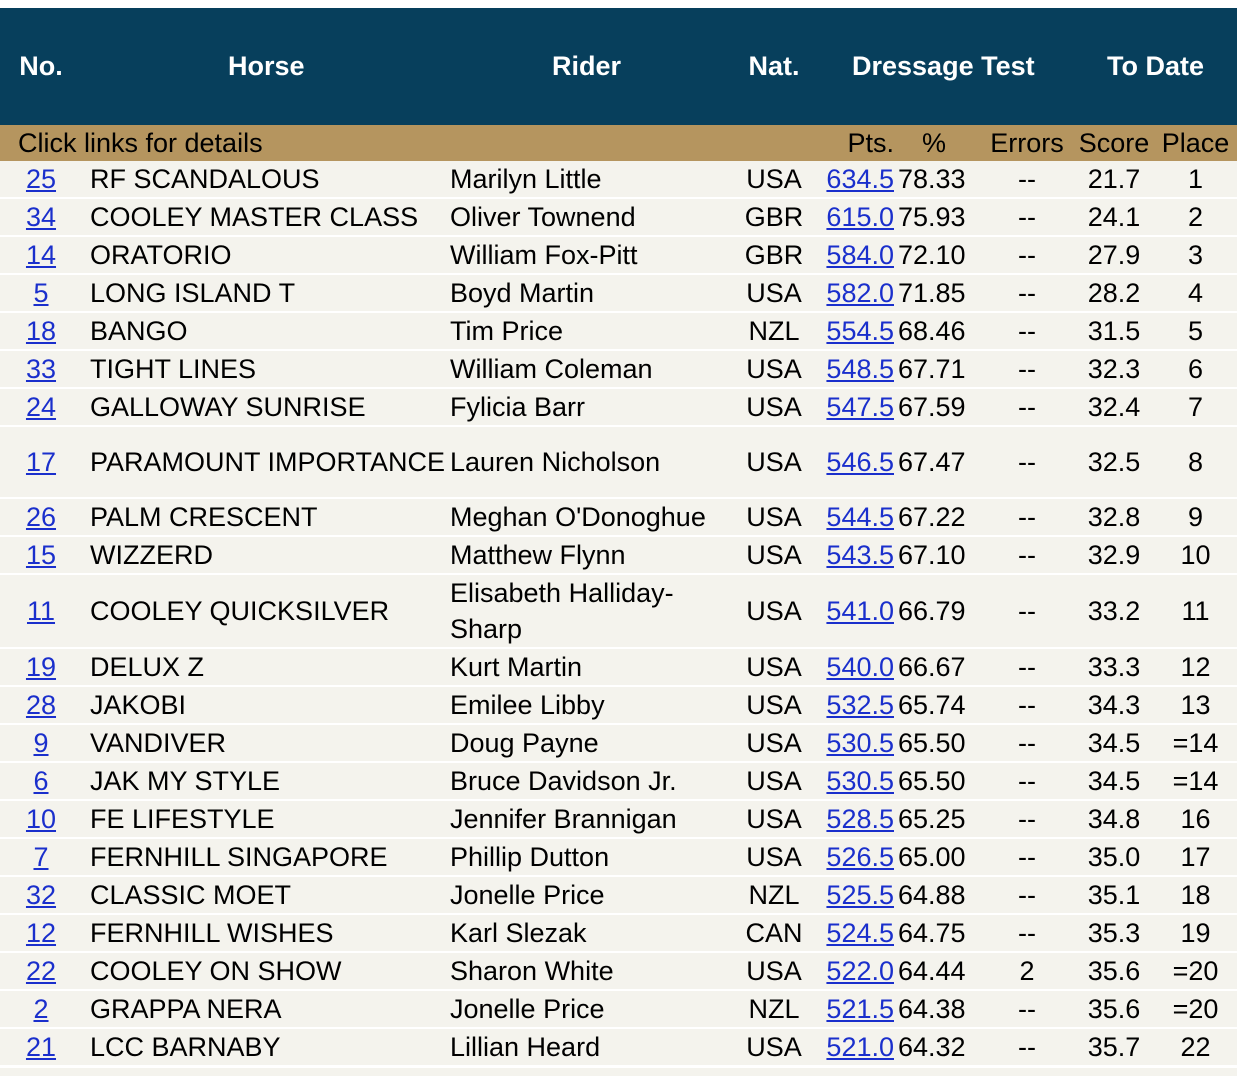 Image resolution: width=1237 pixels, height=1076 pixels. Describe the element at coordinates (938, 705) in the screenshot. I see `dressage-percent: 65.74` at that location.